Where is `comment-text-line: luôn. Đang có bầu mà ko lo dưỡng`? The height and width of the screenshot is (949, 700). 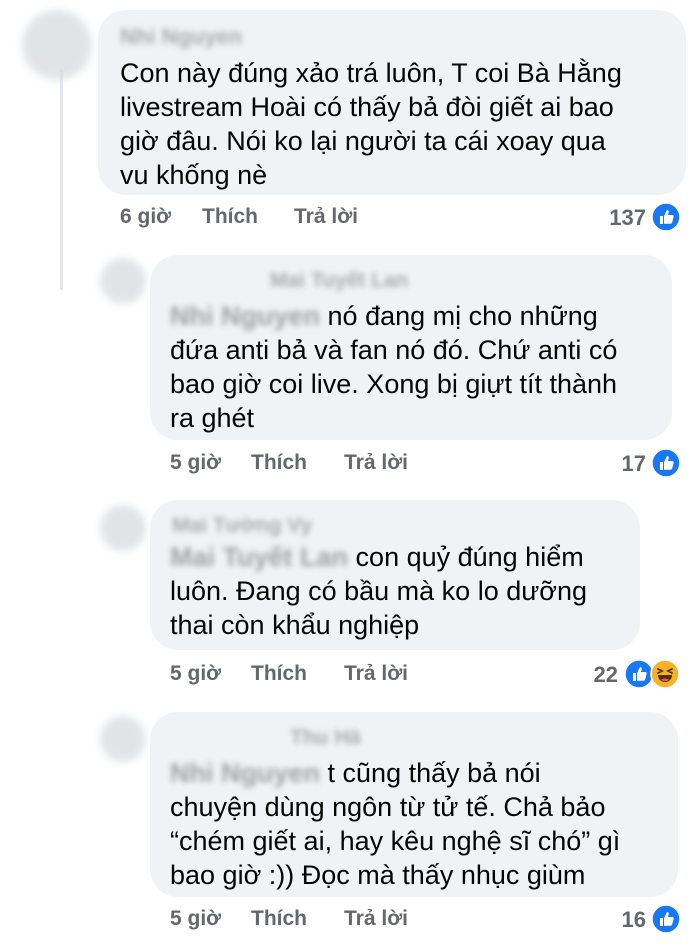
comment-text-line: luôn. Đang có bầu mà ko lo dưỡng is located at coordinates (379, 591).